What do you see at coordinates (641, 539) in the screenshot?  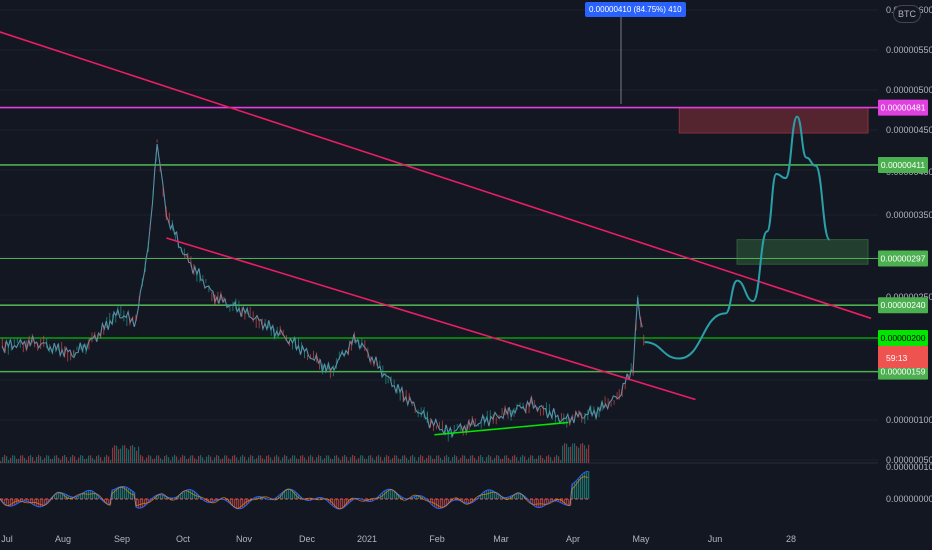 I see `time-tick-label: May` at bounding box center [641, 539].